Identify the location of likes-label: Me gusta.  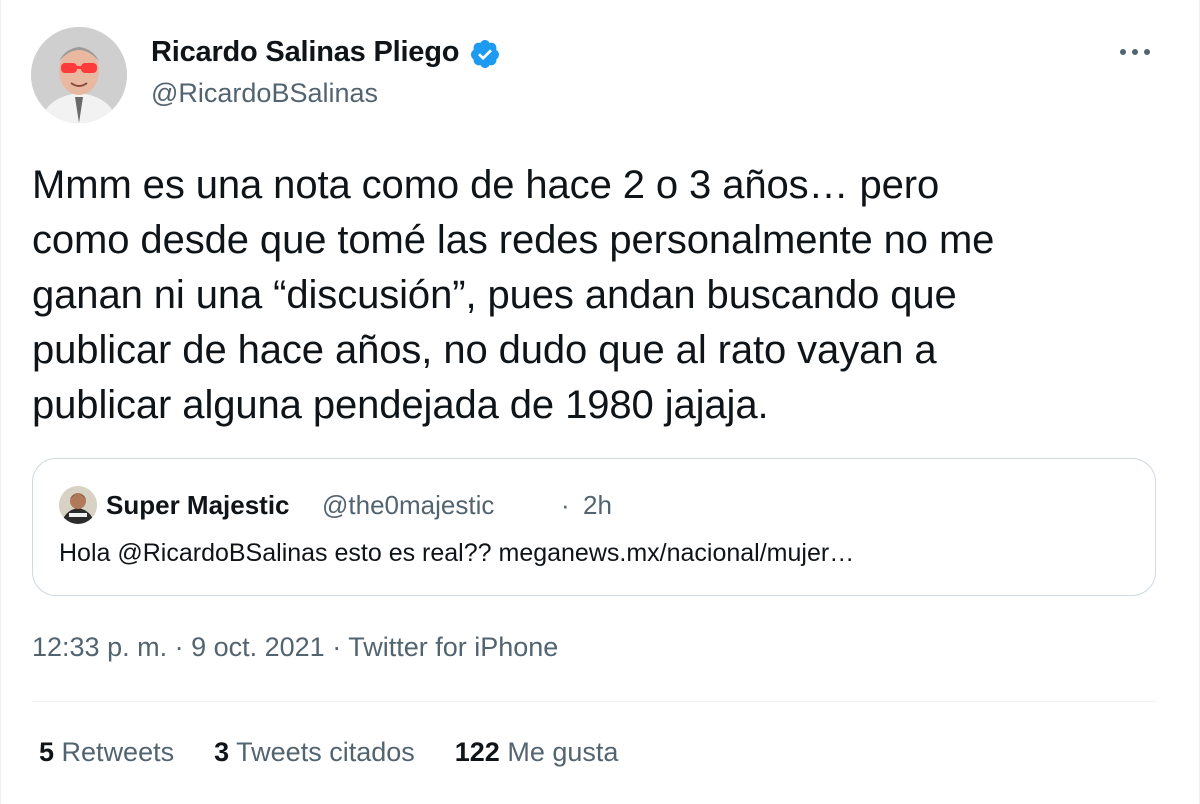
(563, 752).